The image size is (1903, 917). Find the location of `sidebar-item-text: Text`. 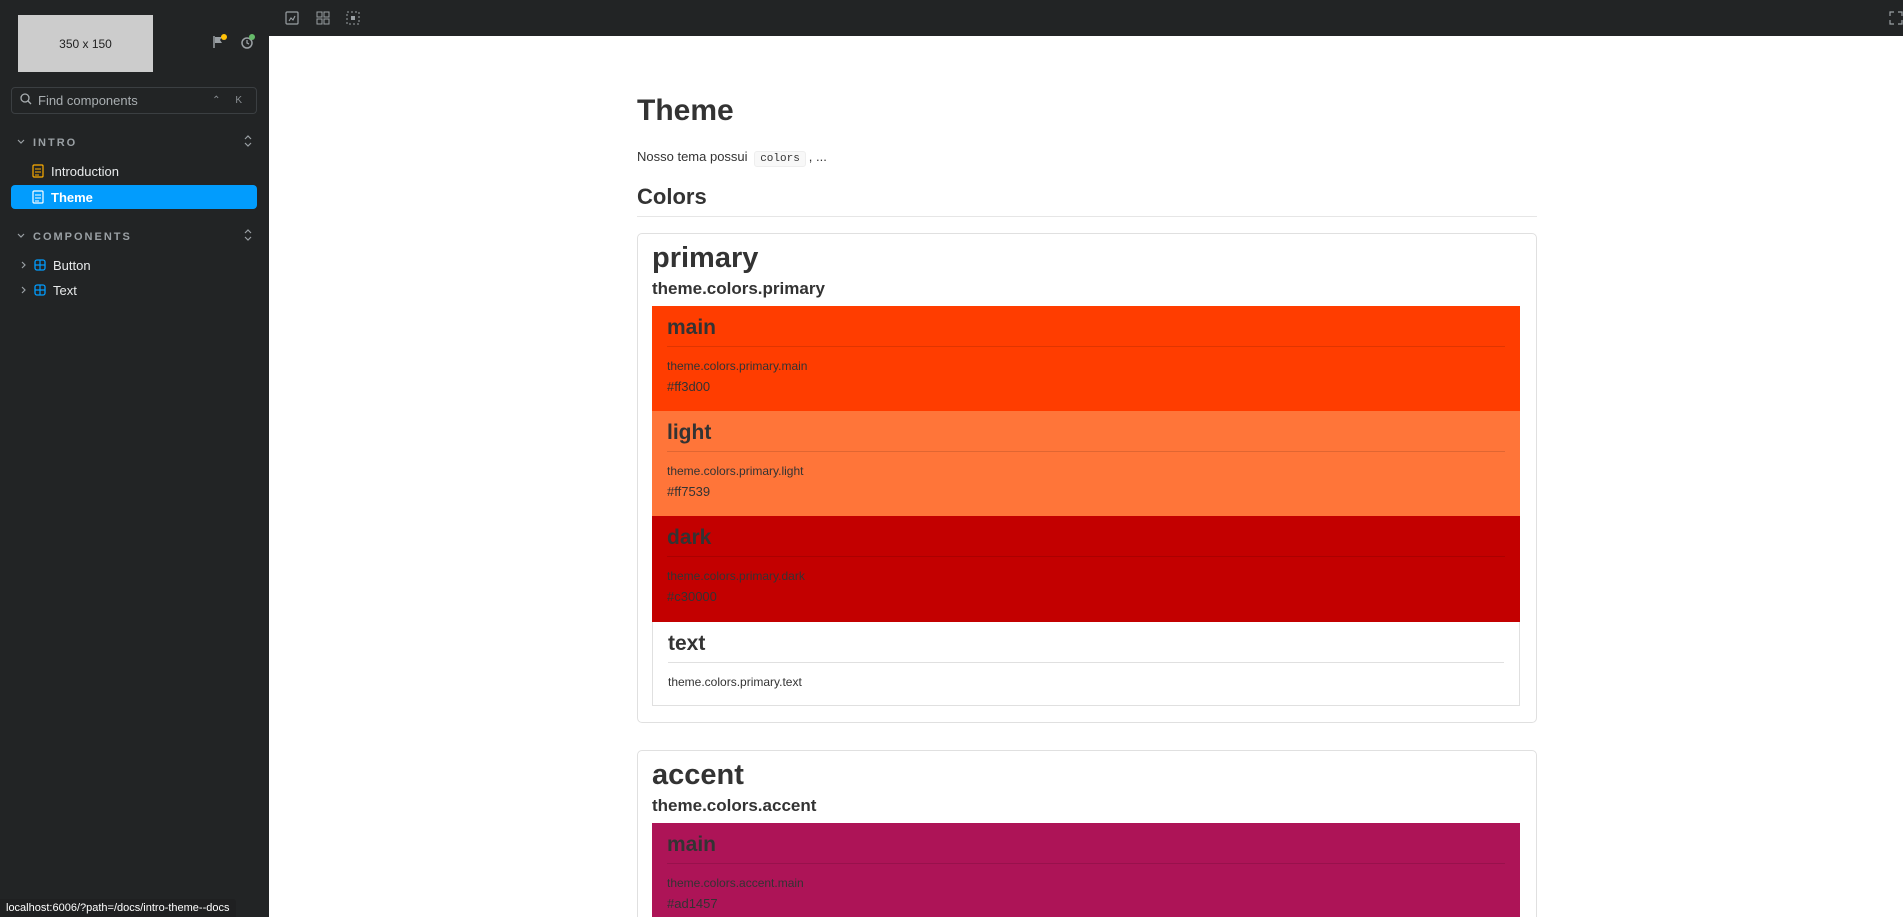

sidebar-item-text: Text is located at coordinates (134, 290).